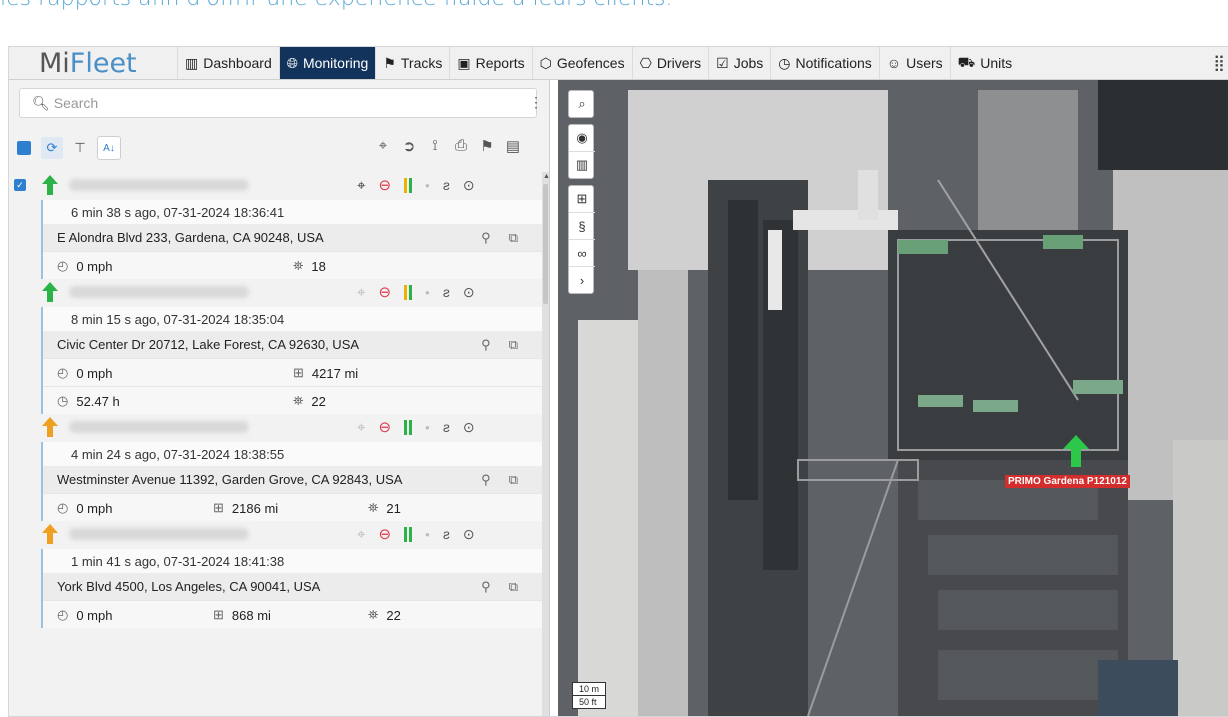 This screenshot has height=717, width=1228. I want to click on list-toolbar: ⟳ ⊤ A↓ ⌖ ➲ ⟟ ⎙ ⚑ ▤, so click(268, 148).